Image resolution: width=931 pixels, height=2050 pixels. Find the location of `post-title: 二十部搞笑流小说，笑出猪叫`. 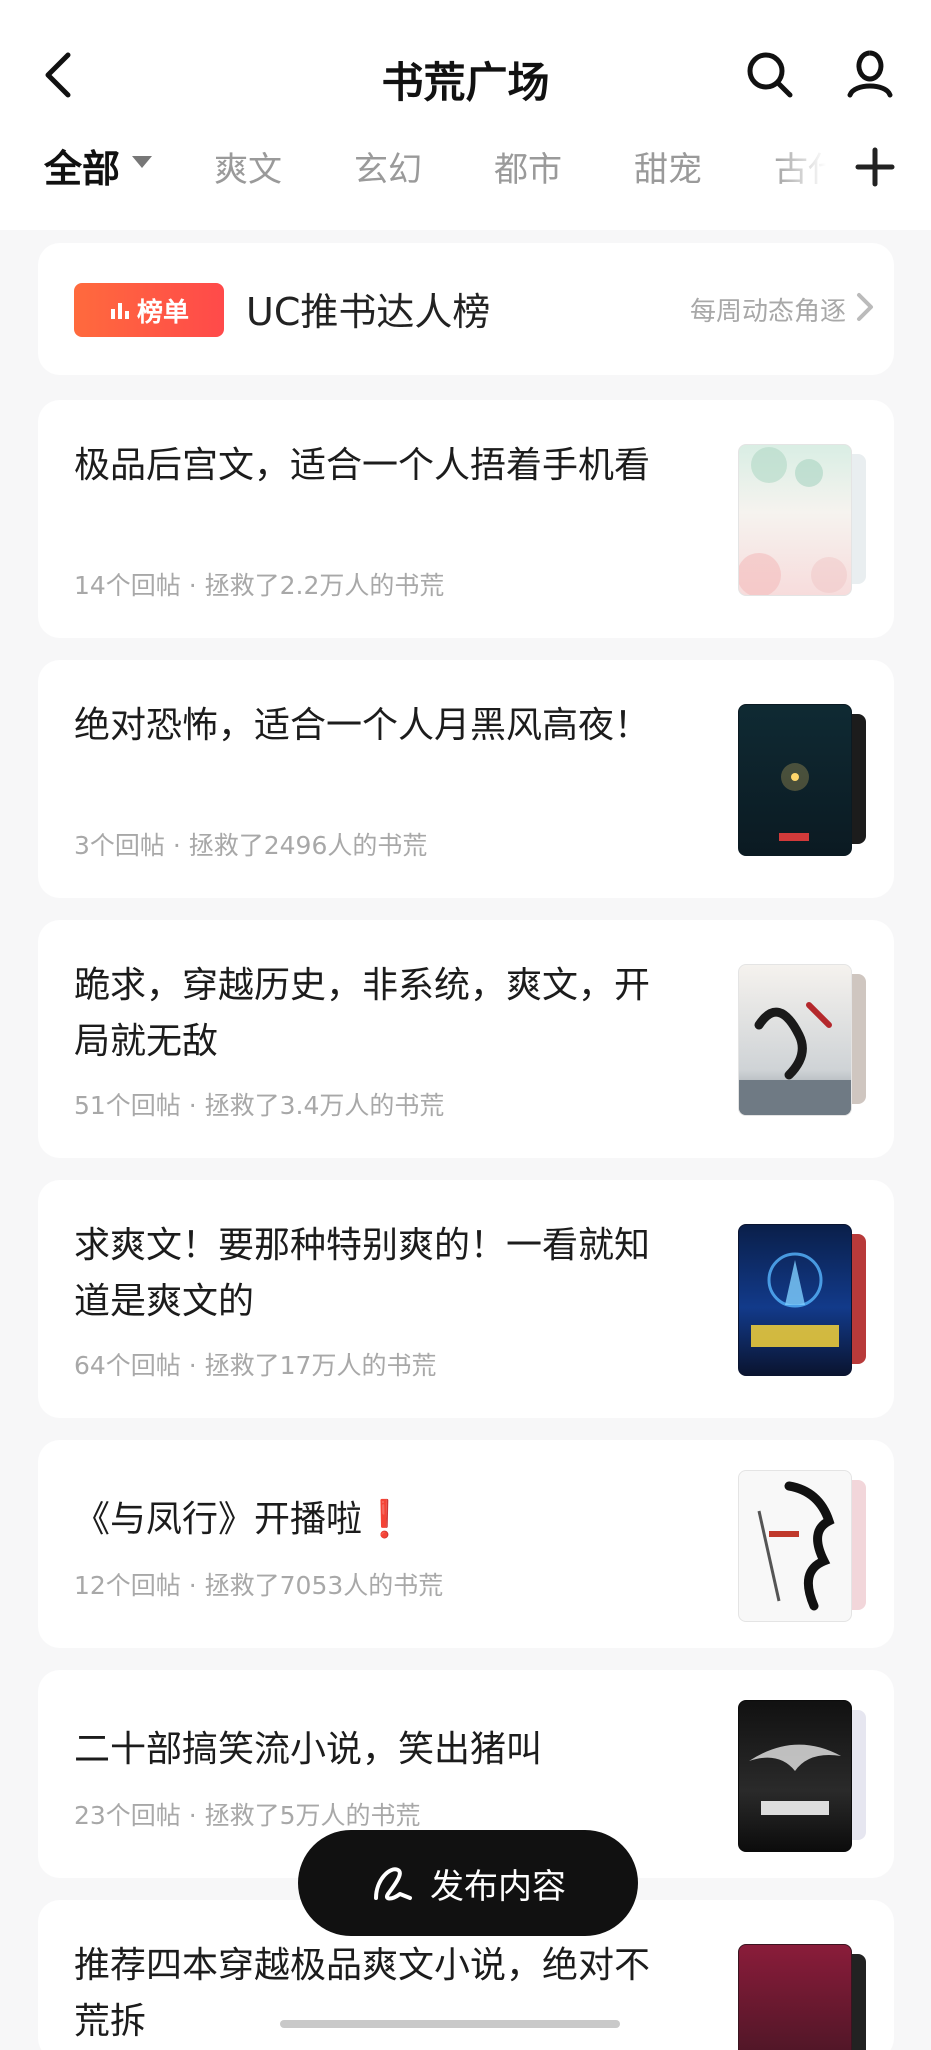

post-title: 二十部搞笑流小说，笑出猪叫 is located at coordinates (308, 1749).